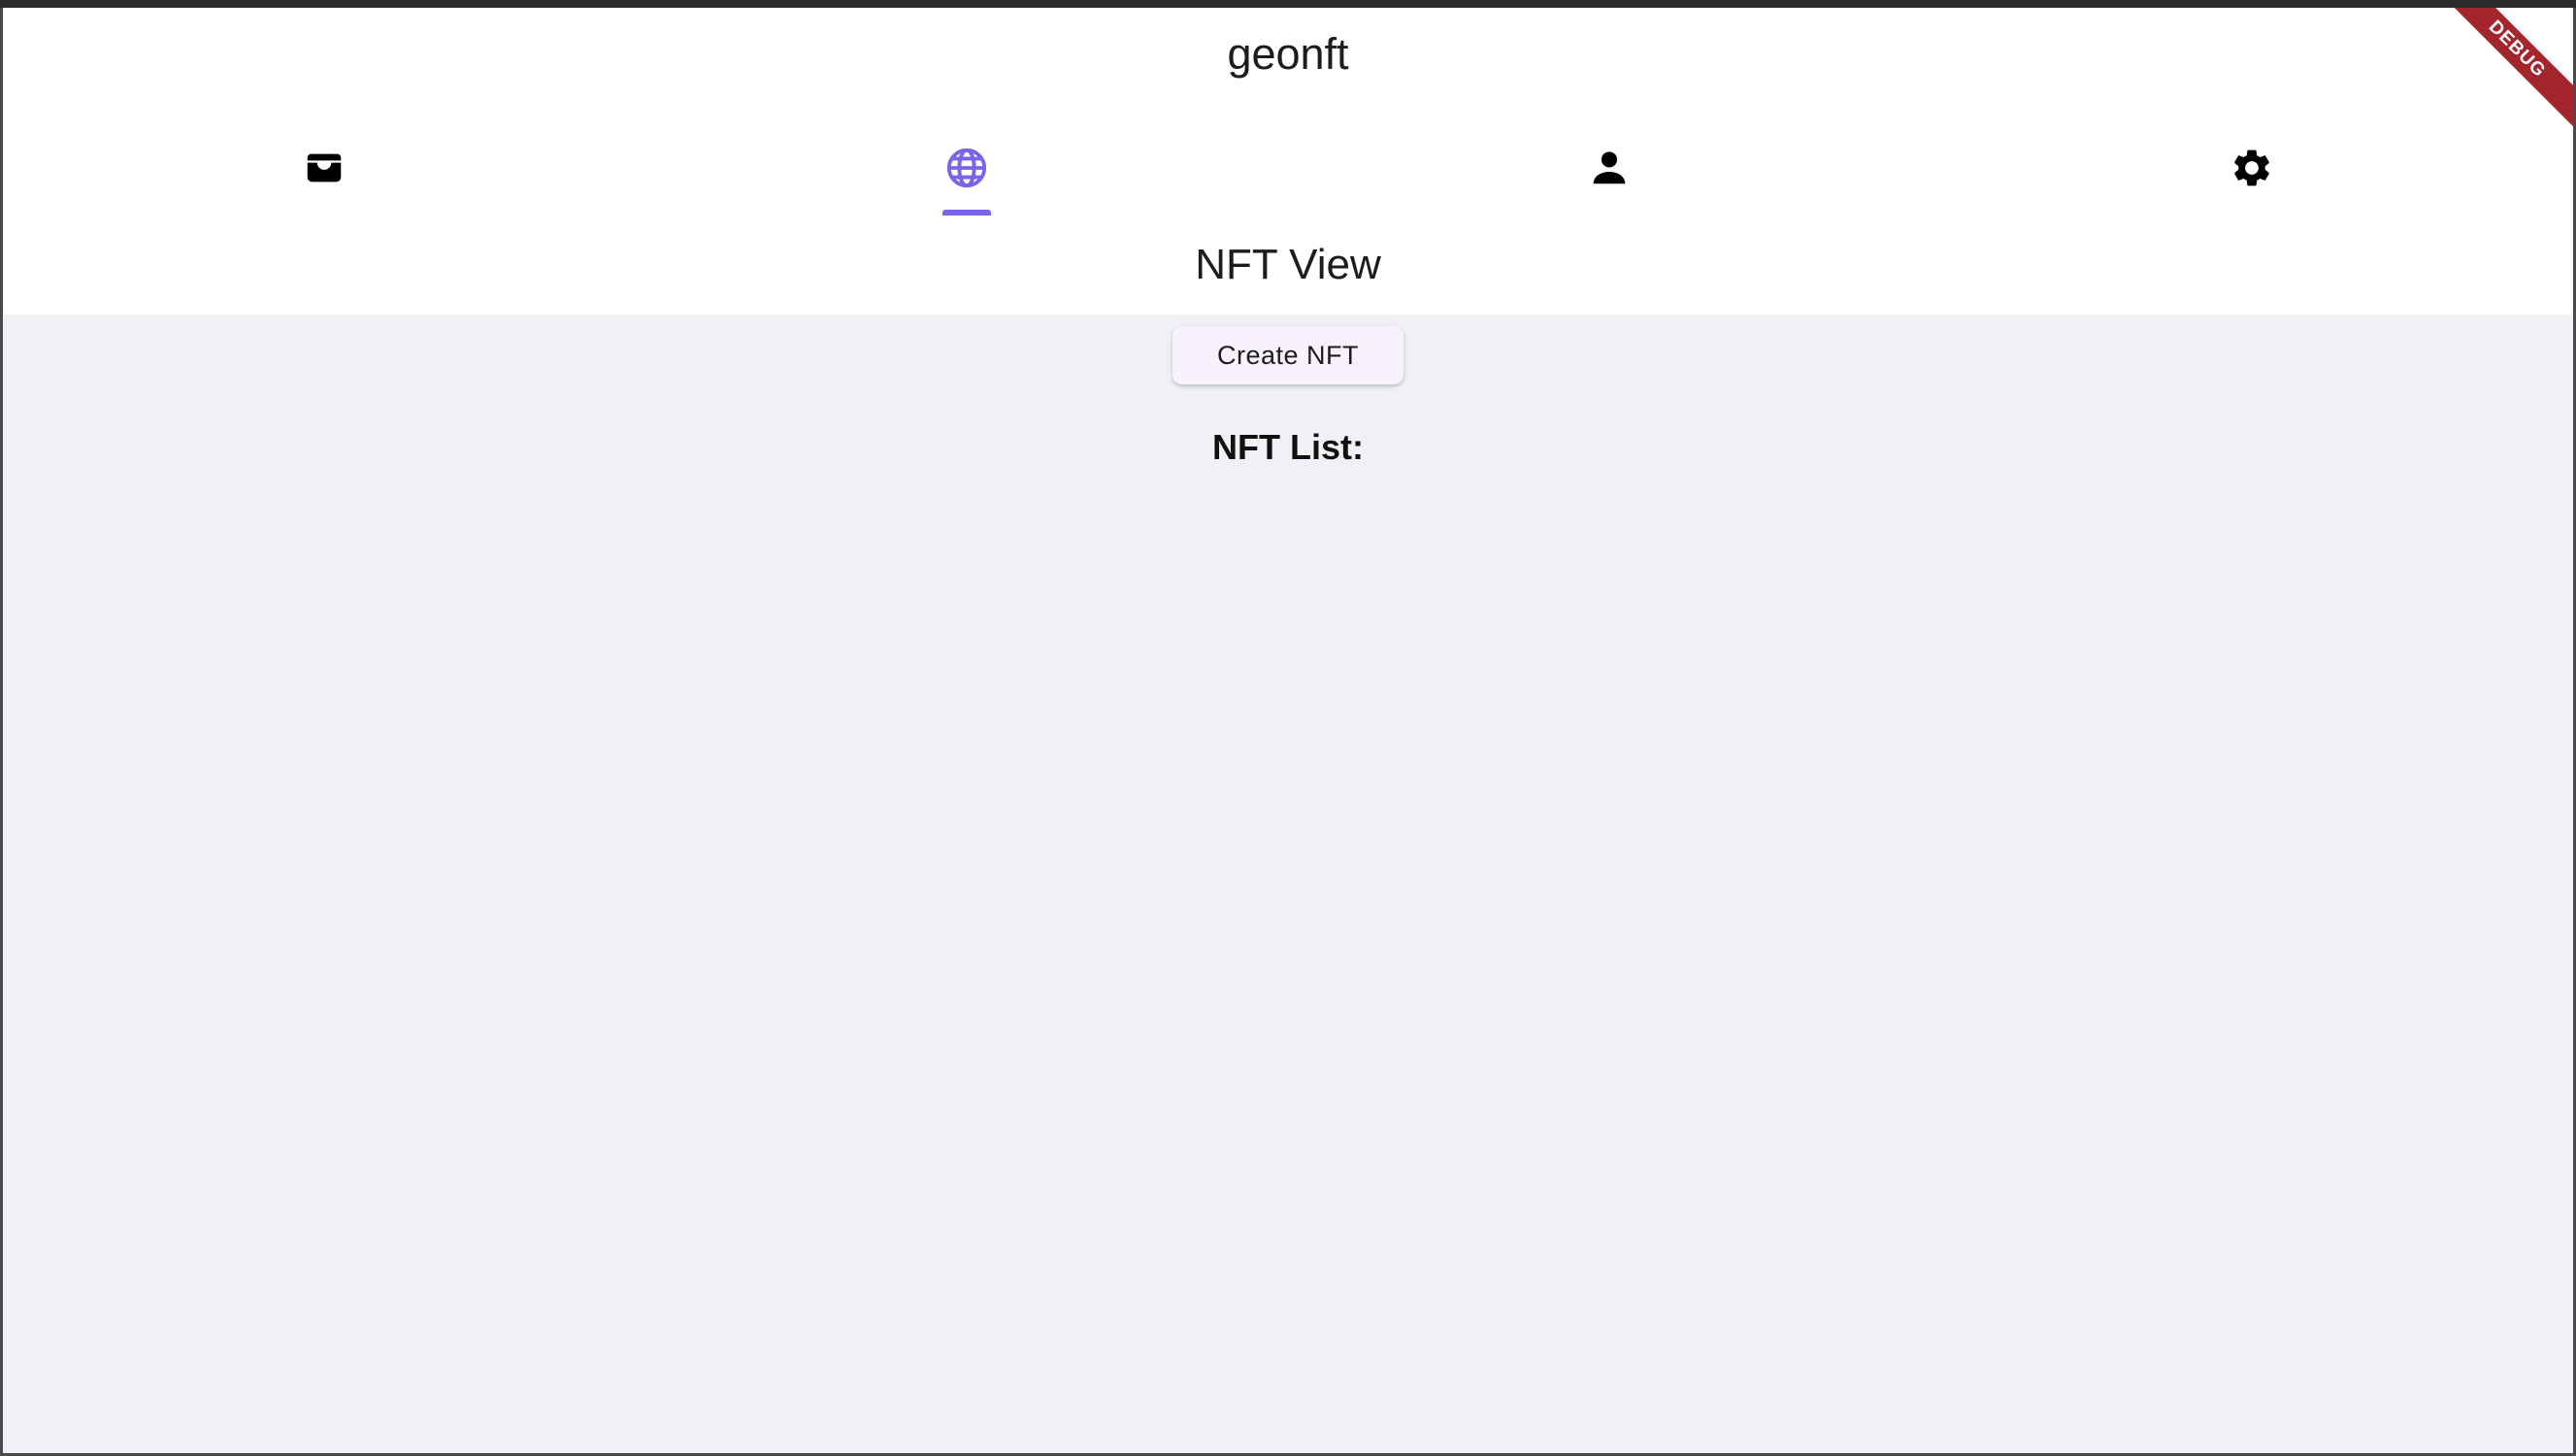 This screenshot has height=1456, width=2576. I want to click on nft-list-heading: NFT List:, so click(1288, 447).